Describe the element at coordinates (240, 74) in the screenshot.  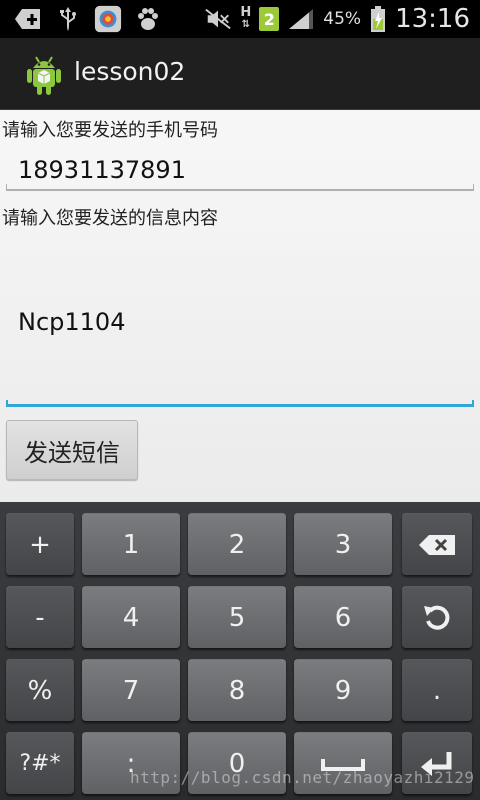
I see `action-bar: lesson02` at that location.